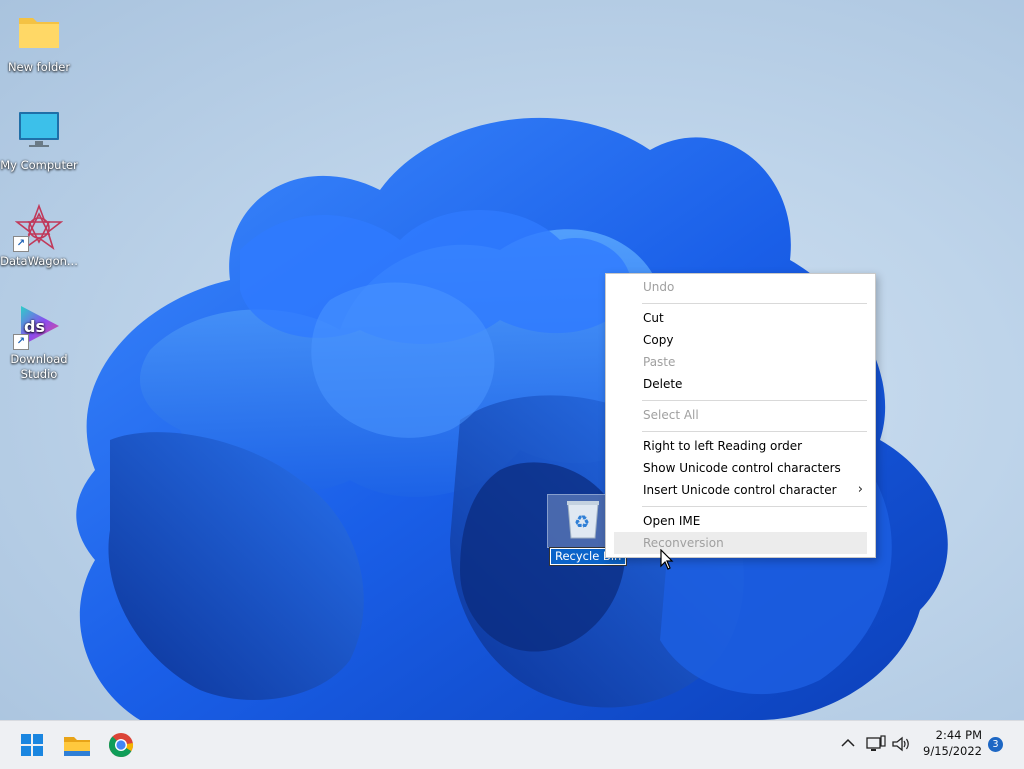  Describe the element at coordinates (38, 326) in the screenshot. I see `download-studio-icon: ds ↗` at that location.